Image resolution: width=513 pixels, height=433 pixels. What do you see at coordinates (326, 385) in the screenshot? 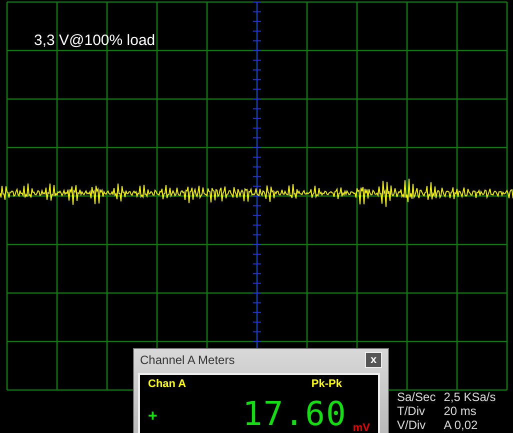
I see `measurement-label: Pk-Pk` at bounding box center [326, 385].